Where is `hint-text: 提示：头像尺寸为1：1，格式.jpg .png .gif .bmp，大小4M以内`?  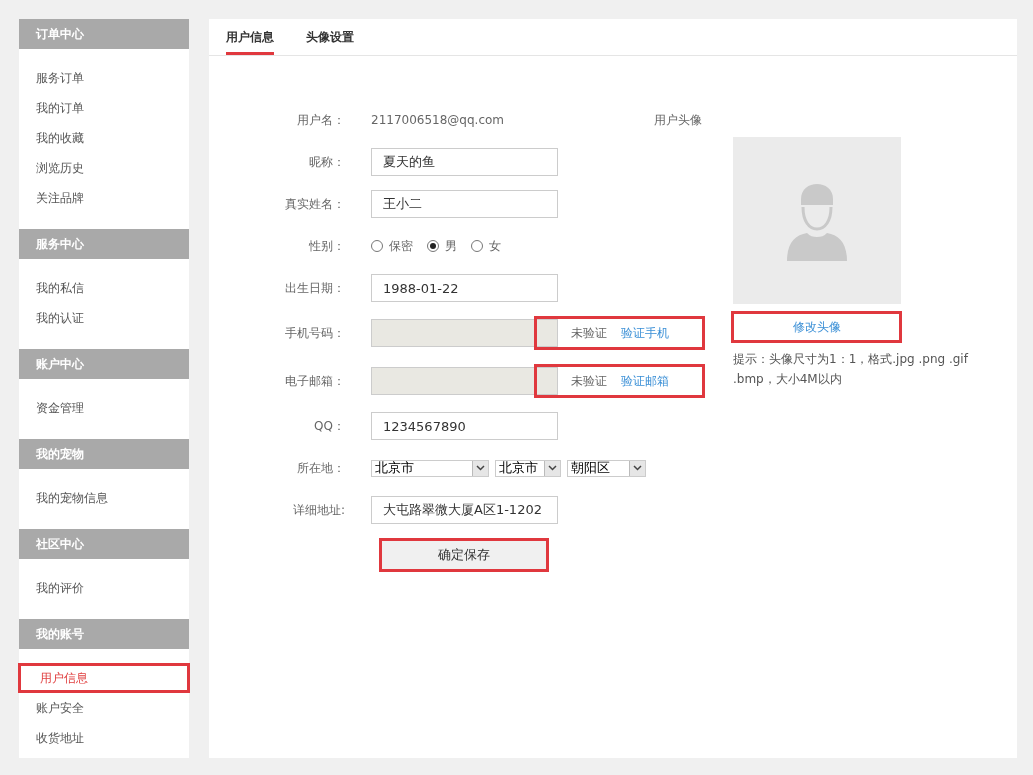
hint-text: 提示：头像尺寸为1：1，格式.jpg .png .gif .bmp，大小4M以内 is located at coordinates (851, 369).